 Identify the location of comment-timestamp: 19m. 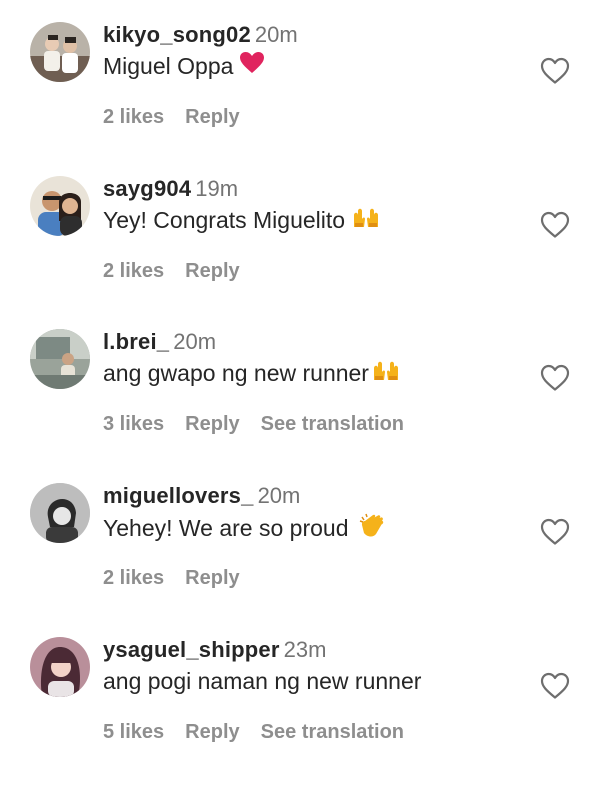
(217, 188).